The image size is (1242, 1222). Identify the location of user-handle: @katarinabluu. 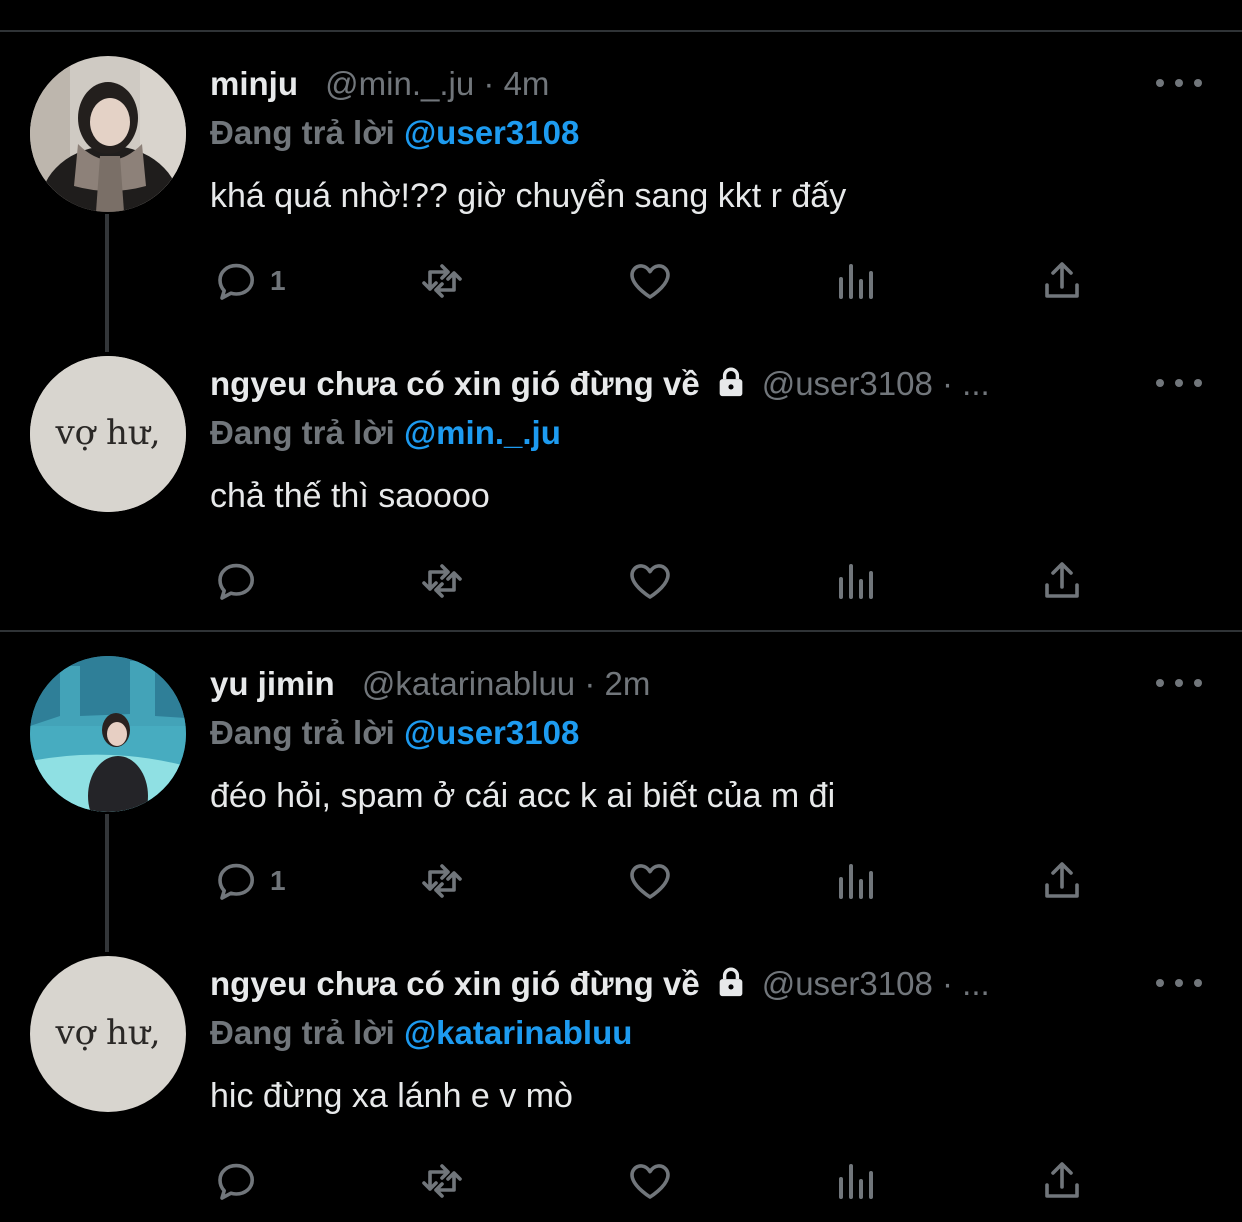
(468, 683).